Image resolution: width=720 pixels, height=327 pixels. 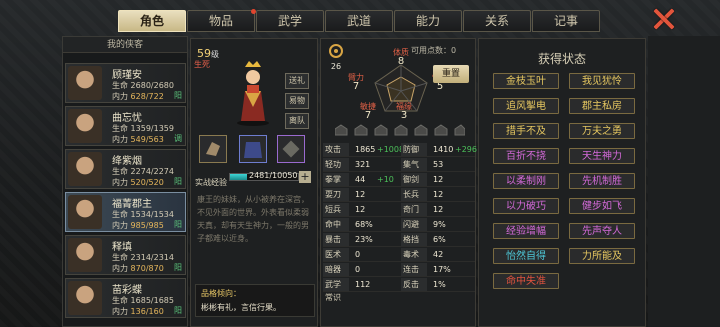 I want to click on status-tag: 先声夺人, so click(x=602, y=231).